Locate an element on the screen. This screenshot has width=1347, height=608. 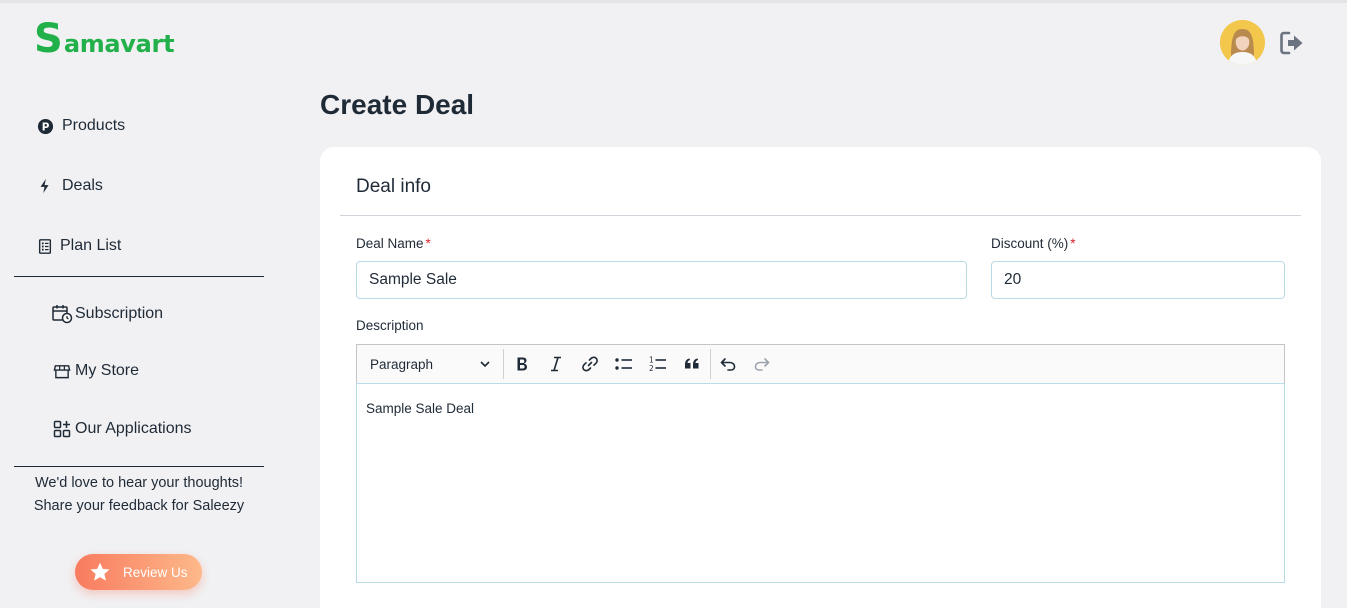
card-divider is located at coordinates (820, 215).